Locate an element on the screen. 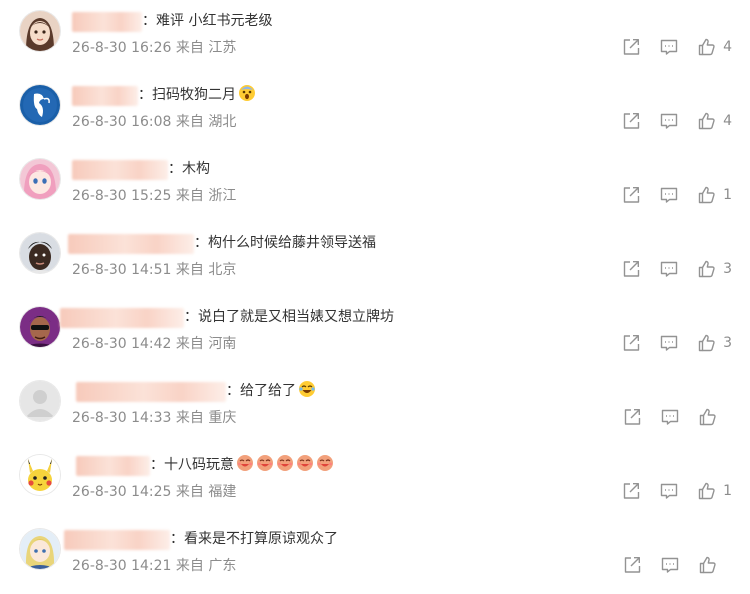 The image size is (750, 594). timestamp: 26-8-30 15:25 is located at coordinates (122, 196).